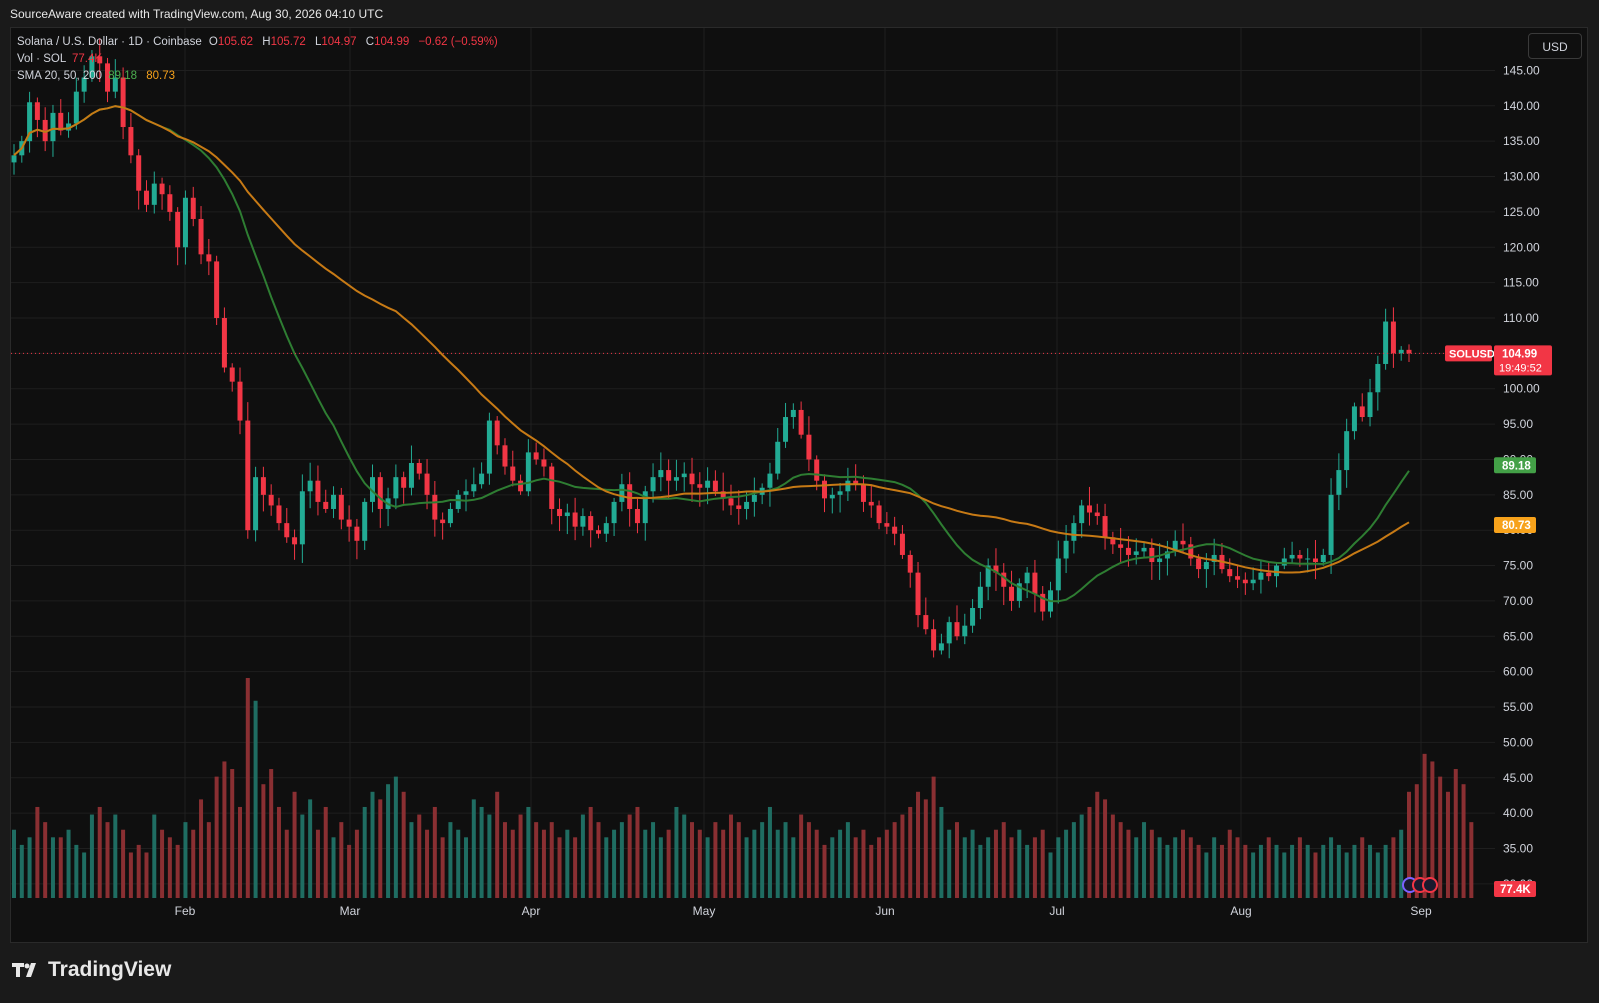 The image size is (1599, 1003). Describe the element at coordinates (1516, 526) in the screenshot. I see `sma-slow-tag: 80.73` at that location.